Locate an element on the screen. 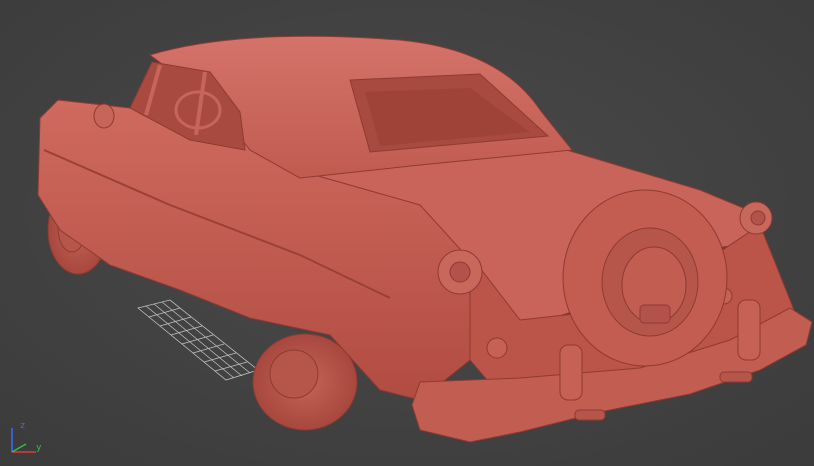 Image resolution: width=814 pixels, height=466 pixels. exhaust-tip-right is located at coordinates (736, 377).